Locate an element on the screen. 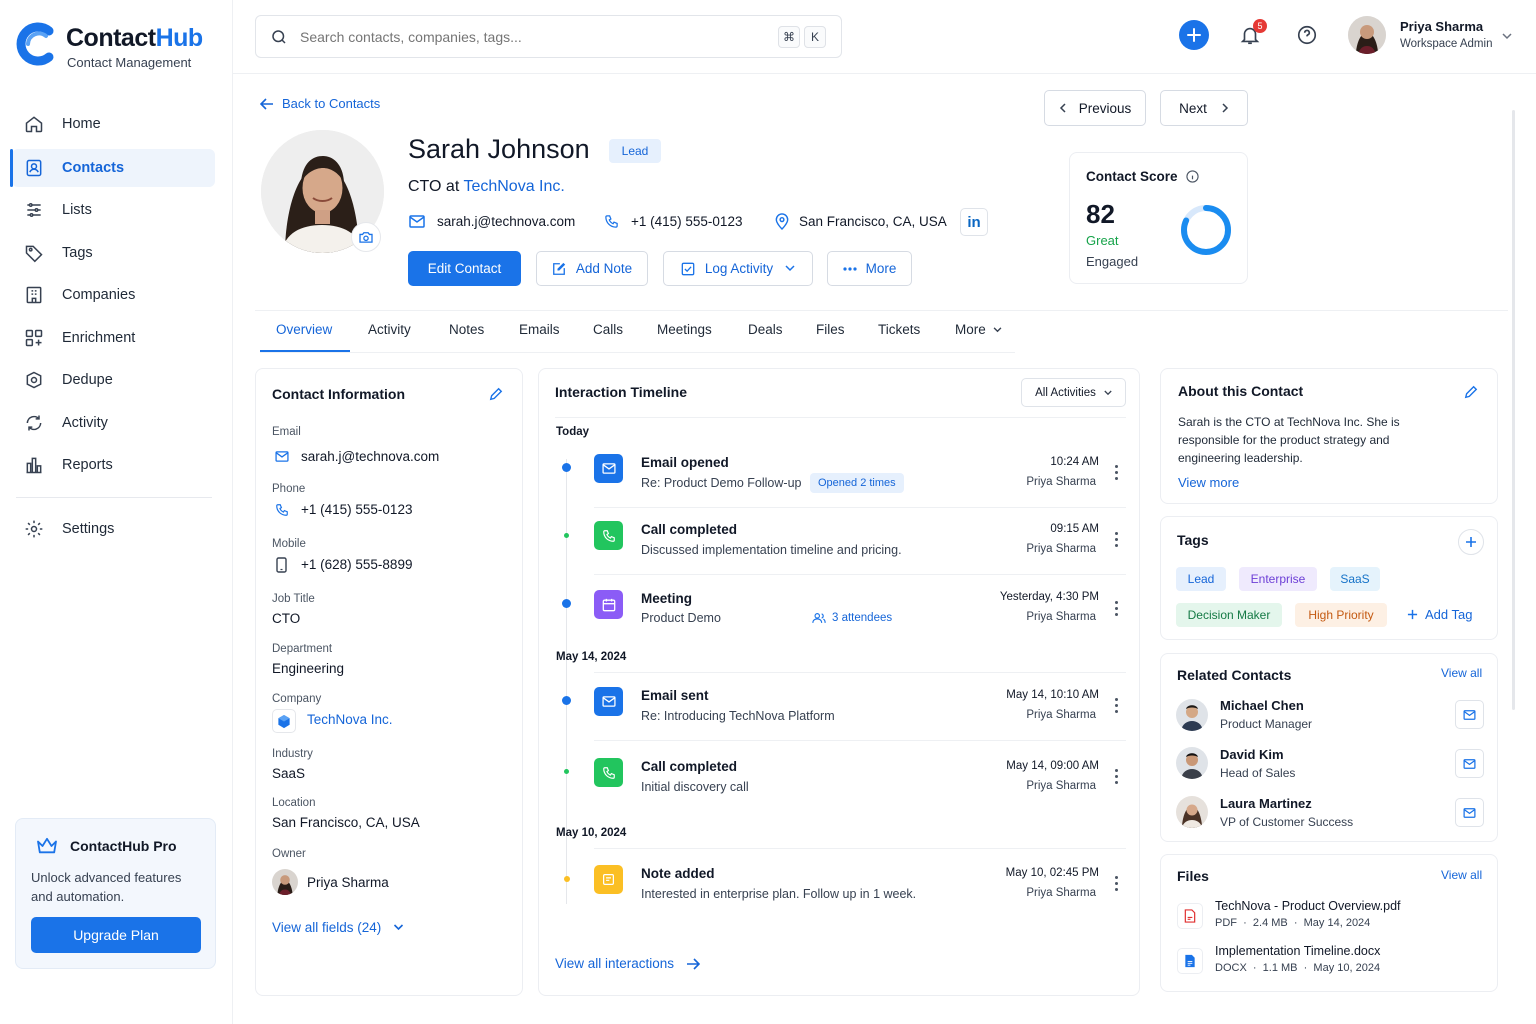 The image size is (1536, 1024). tab-deals: Deals is located at coordinates (765, 329).